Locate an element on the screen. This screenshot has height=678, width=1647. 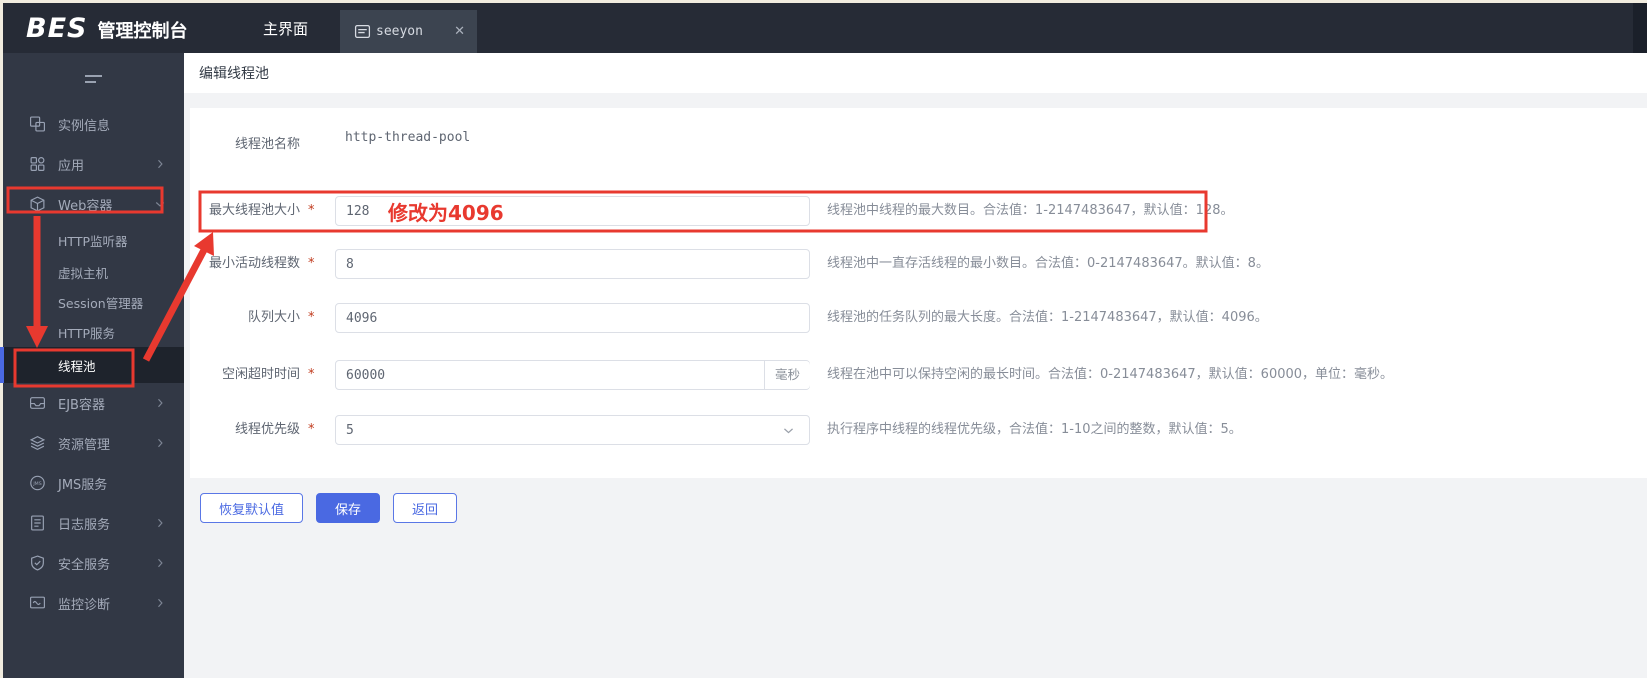
topbar: BES 管理控制台 主界面 seeyon ✕ is located at coordinates (825, 28).